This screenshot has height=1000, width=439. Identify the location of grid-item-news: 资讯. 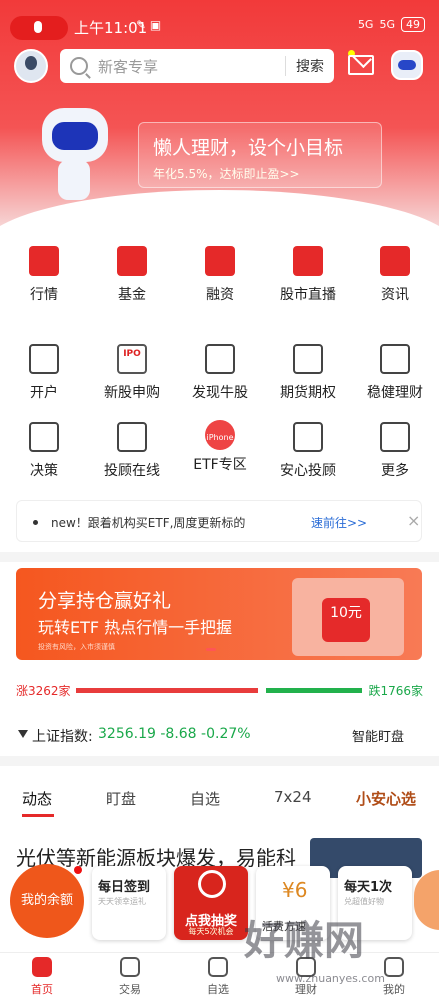
(395, 275).